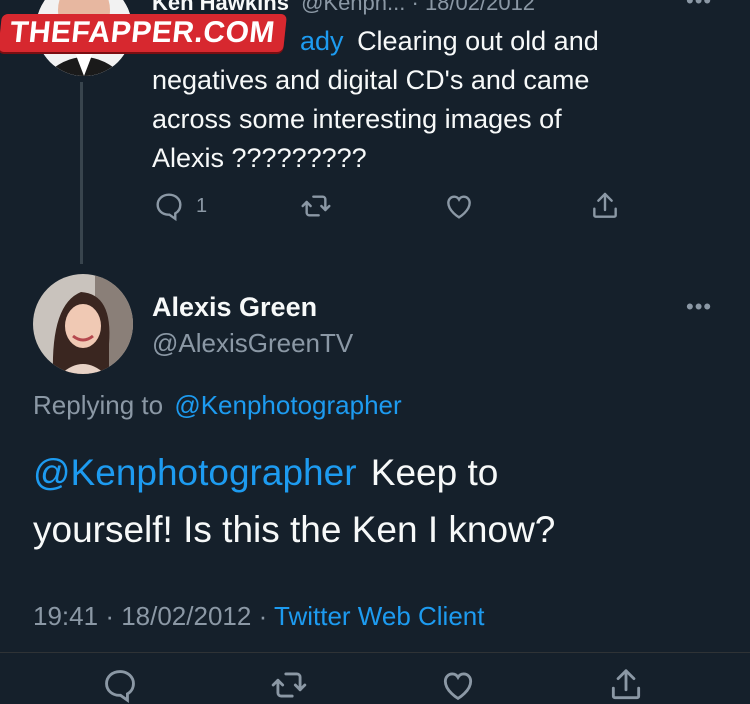 Image resolution: width=750 pixels, height=704 pixels. I want to click on replying-to: Replying to @Kenphotographer, so click(217, 405).